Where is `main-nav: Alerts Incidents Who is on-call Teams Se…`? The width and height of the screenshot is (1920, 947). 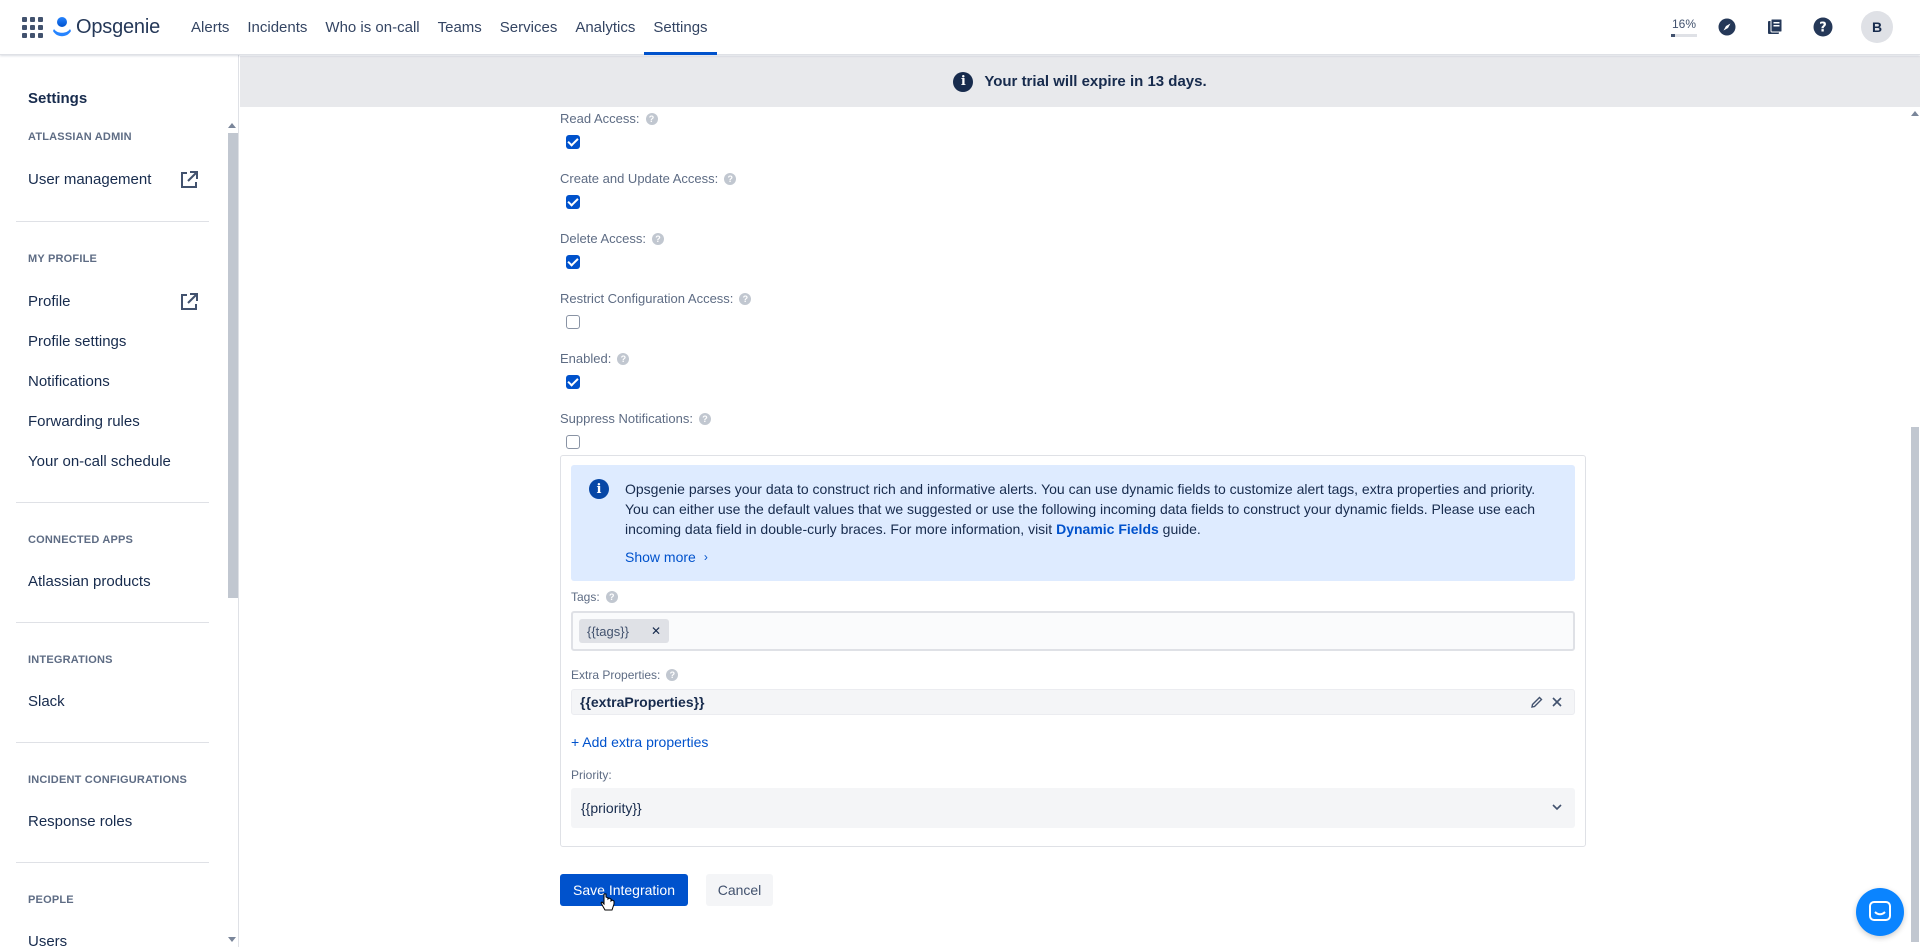
main-nav: Alerts Incidents Who is on-call Teams Se… is located at coordinates (449, 27).